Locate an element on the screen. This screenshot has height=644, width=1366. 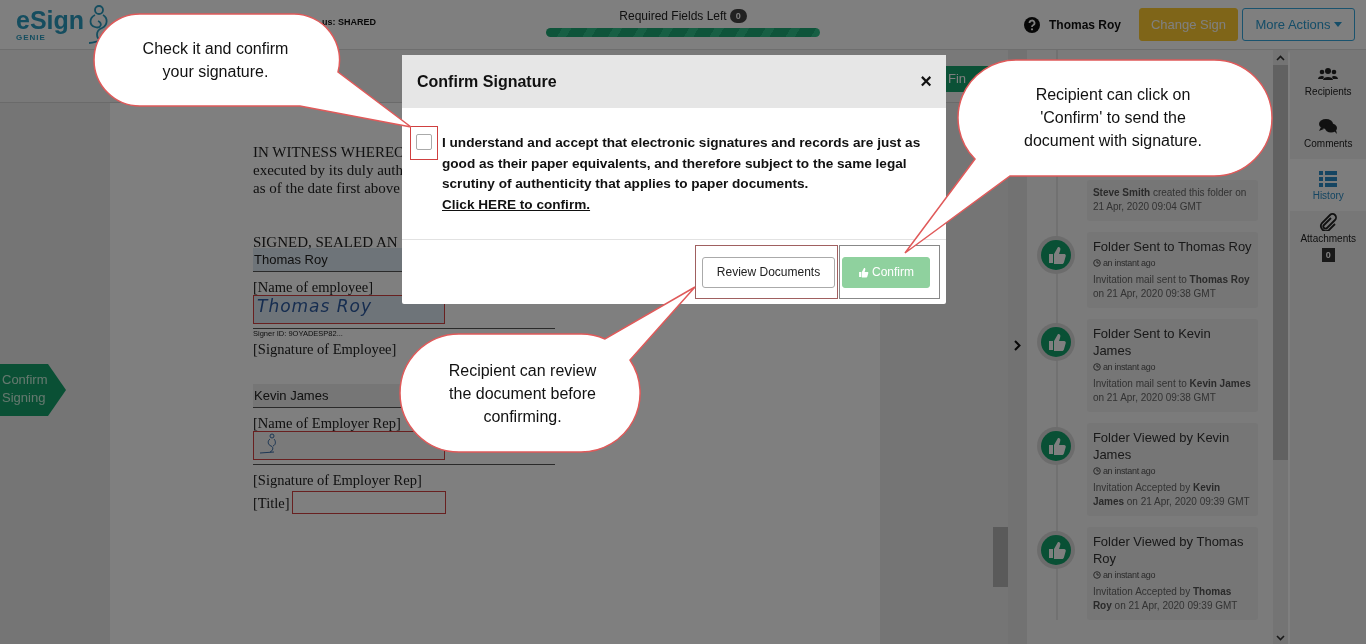
logo-text: eSign is located at coordinates (50, 20).